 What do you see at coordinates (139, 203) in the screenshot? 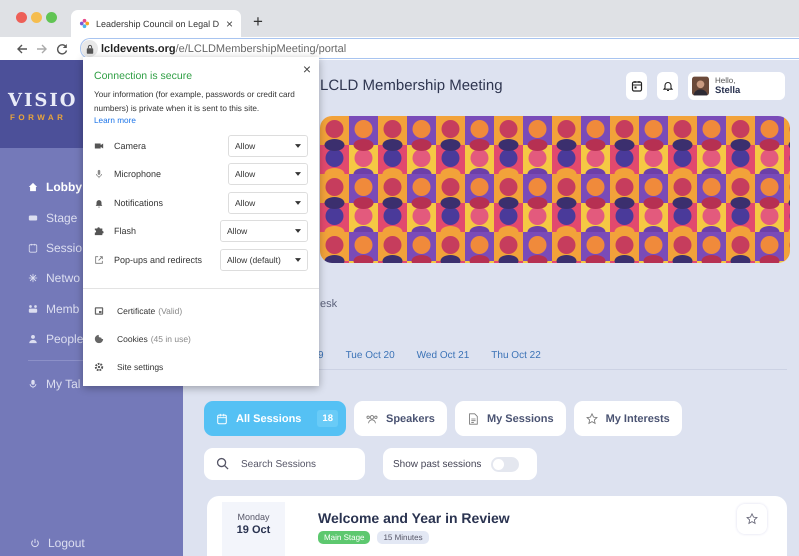
I see `permission-label: Notifications` at bounding box center [139, 203].